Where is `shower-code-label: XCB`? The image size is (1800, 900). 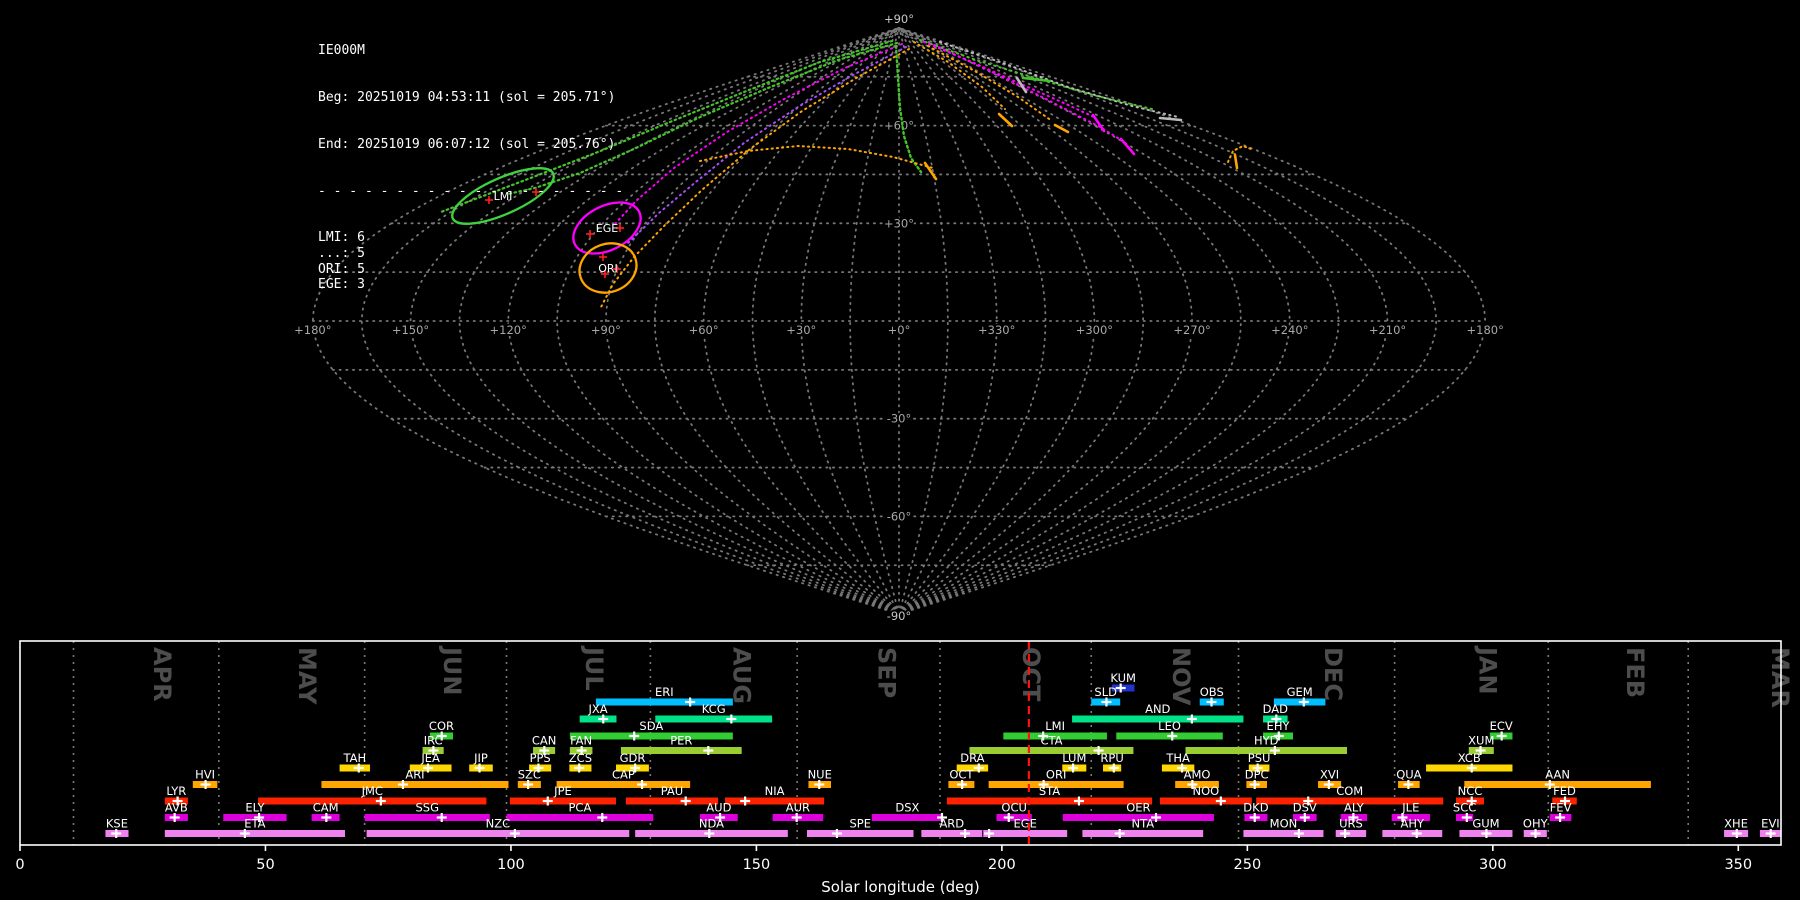 shower-code-label: XCB is located at coordinates (1469, 758).